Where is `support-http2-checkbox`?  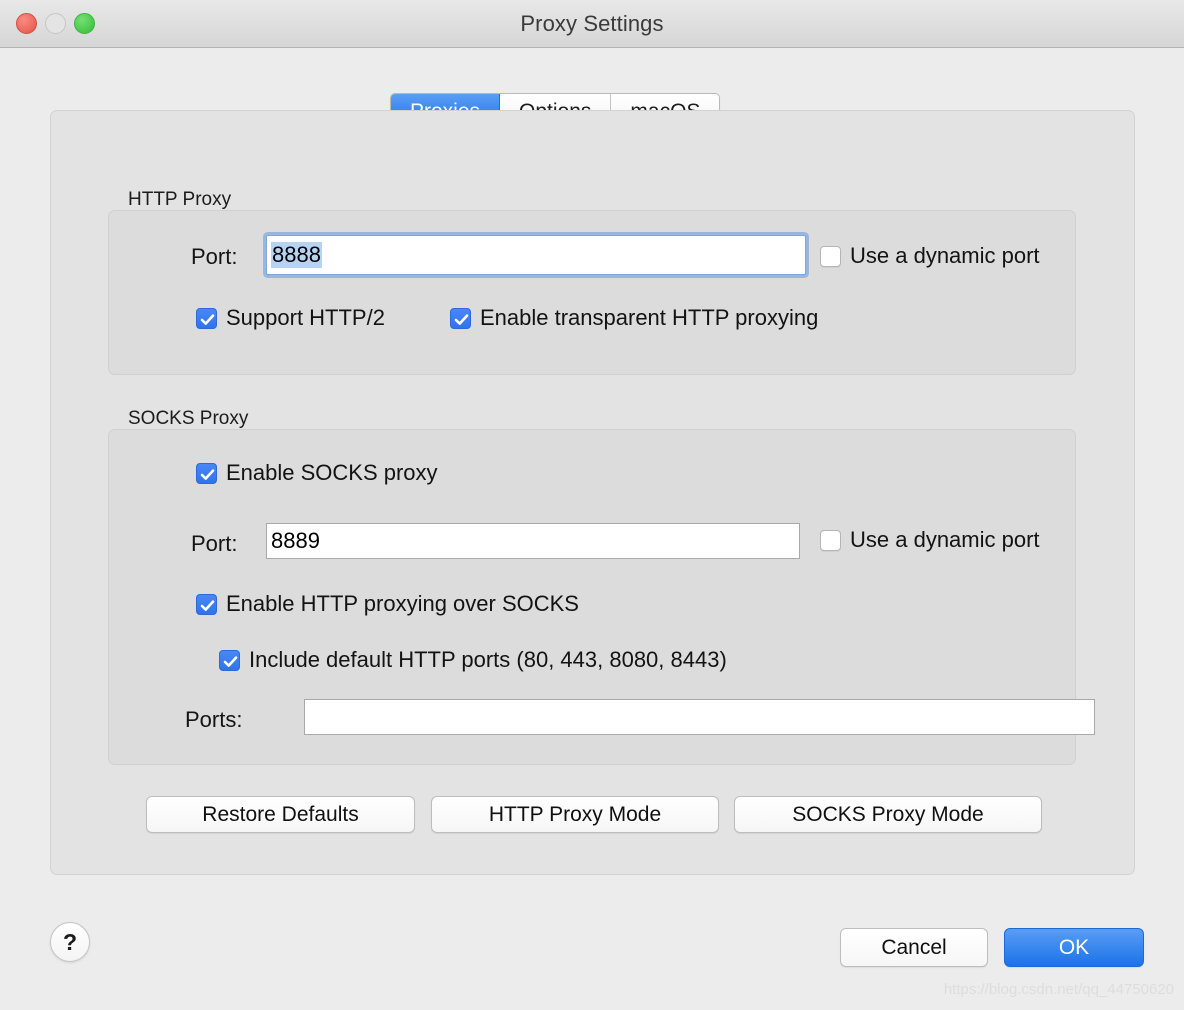
support-http2-checkbox is located at coordinates (206, 318).